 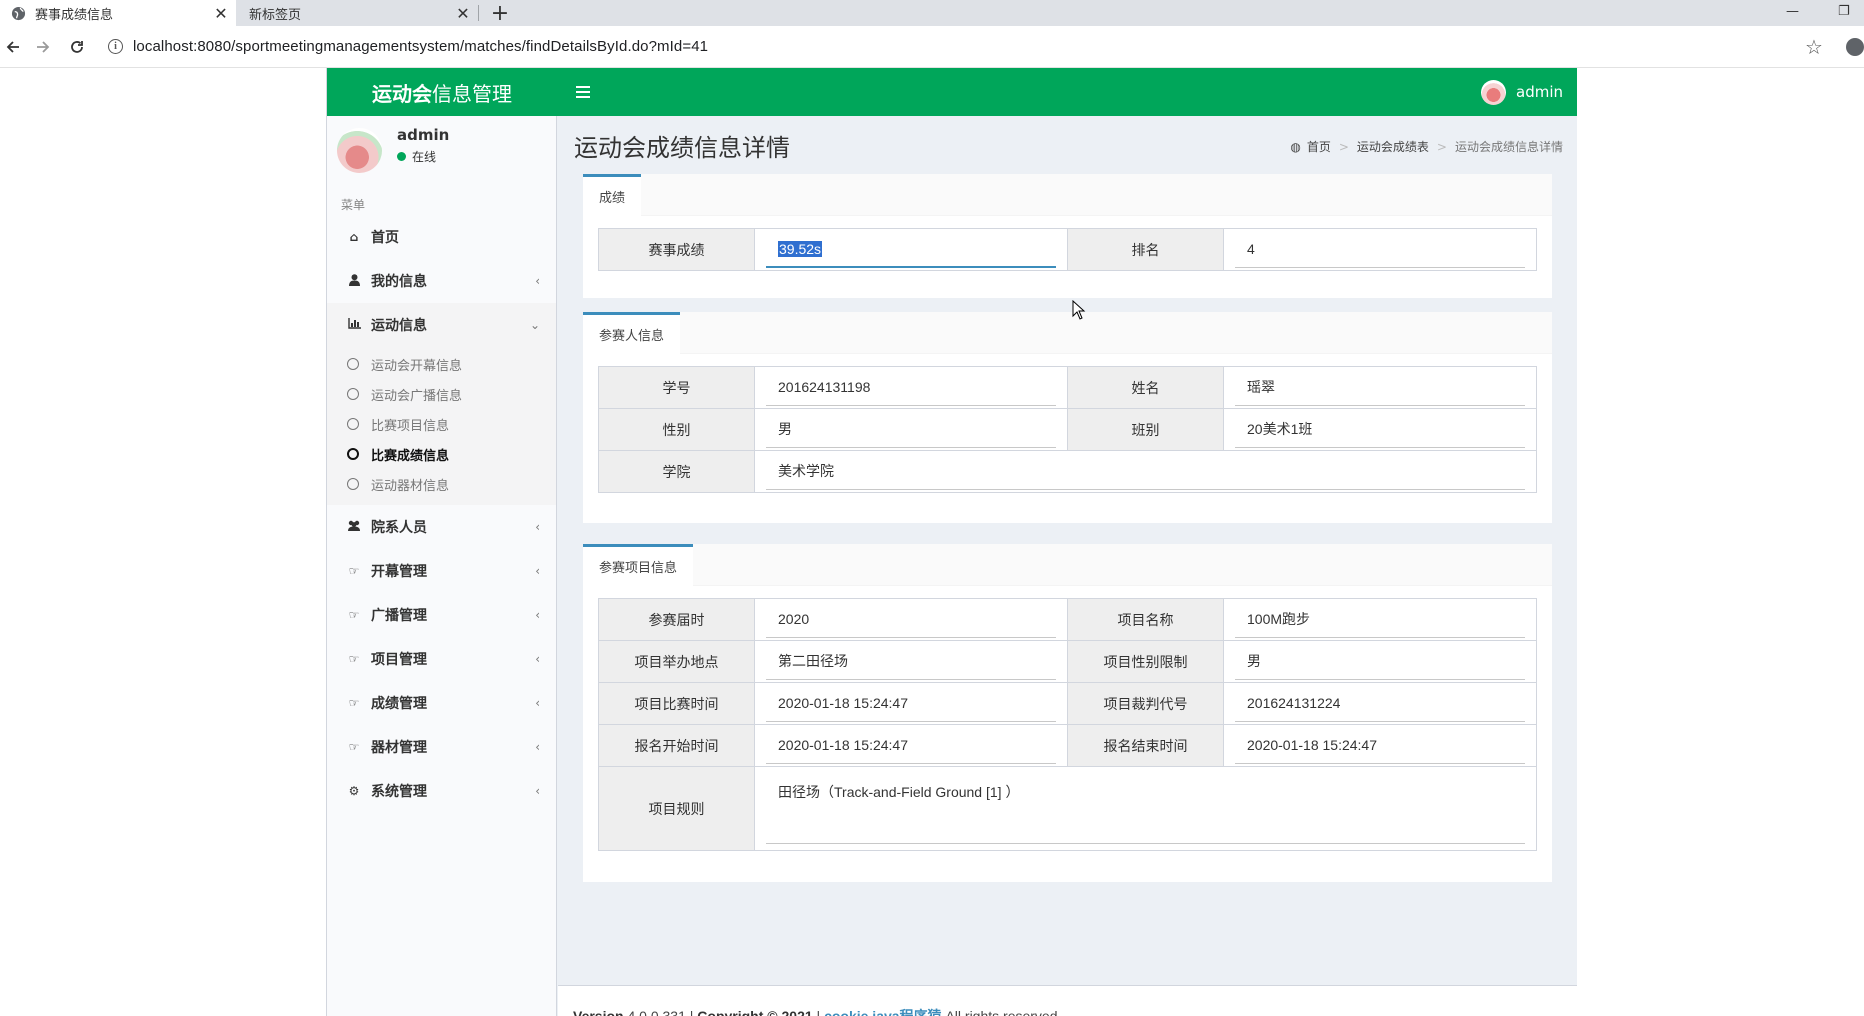 What do you see at coordinates (1145, 619) in the screenshot?
I see `event-name-label: 项目名称` at bounding box center [1145, 619].